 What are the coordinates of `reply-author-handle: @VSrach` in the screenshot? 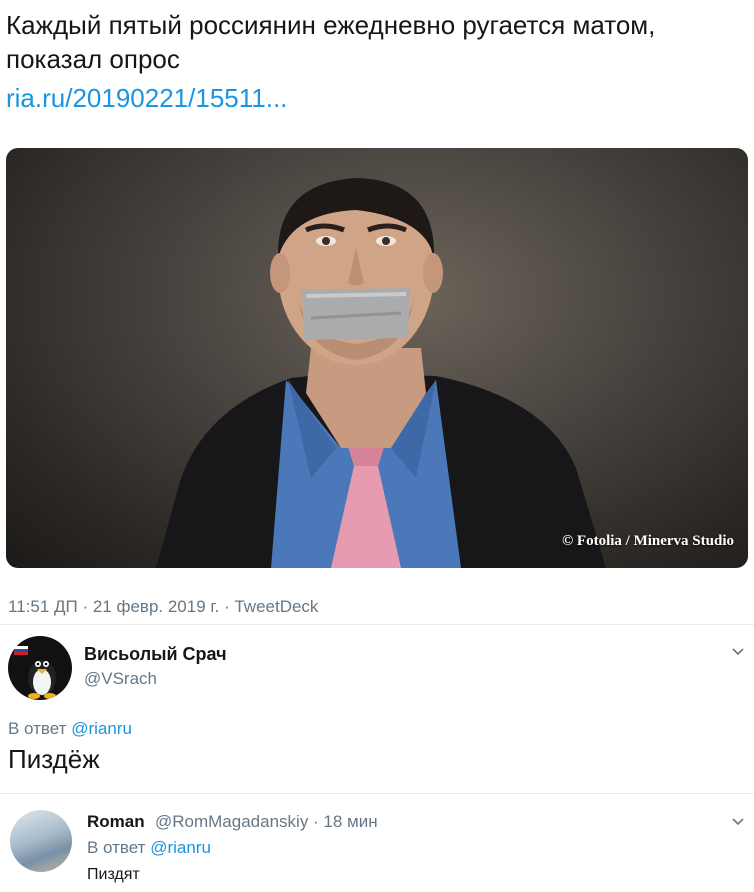 It's located at (120, 679).